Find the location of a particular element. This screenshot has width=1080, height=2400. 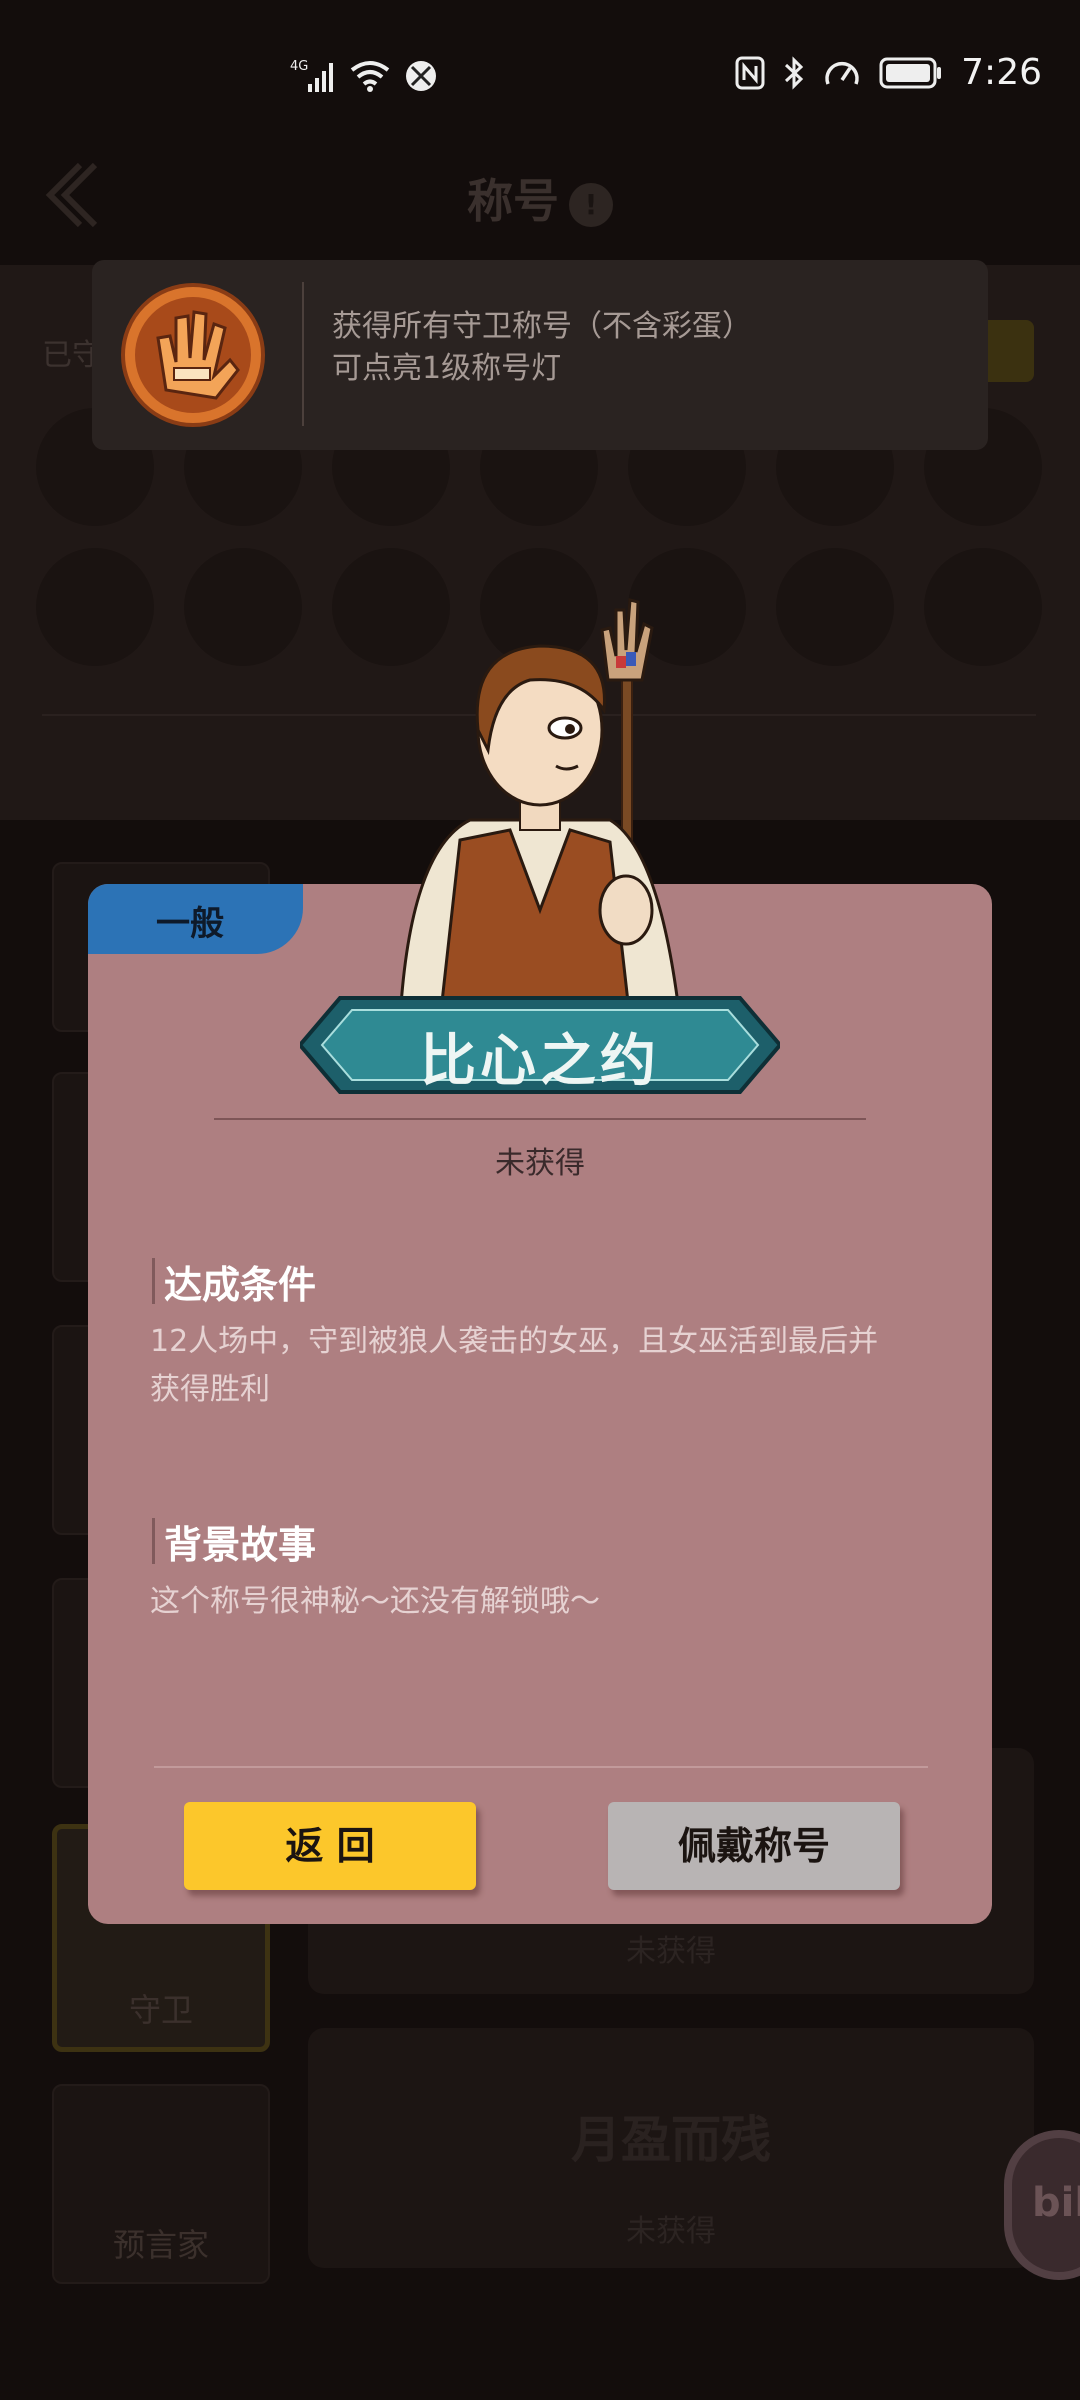

signal-icon: 4G is located at coordinates (311, 75).